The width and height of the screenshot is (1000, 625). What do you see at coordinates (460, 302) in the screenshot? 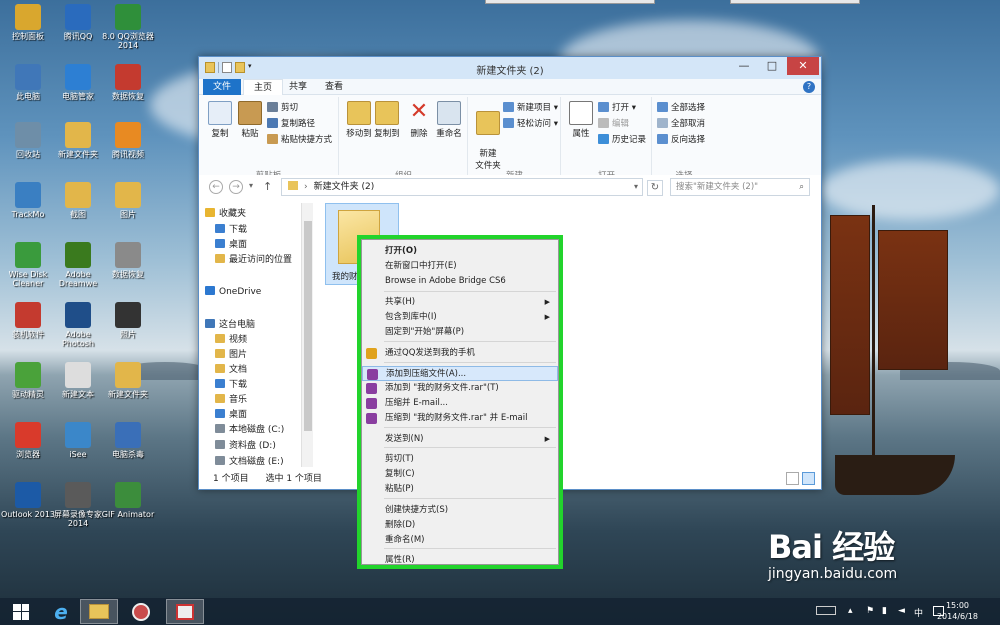
I see `context-menu-item: 共享(H) ▶` at bounding box center [460, 302].